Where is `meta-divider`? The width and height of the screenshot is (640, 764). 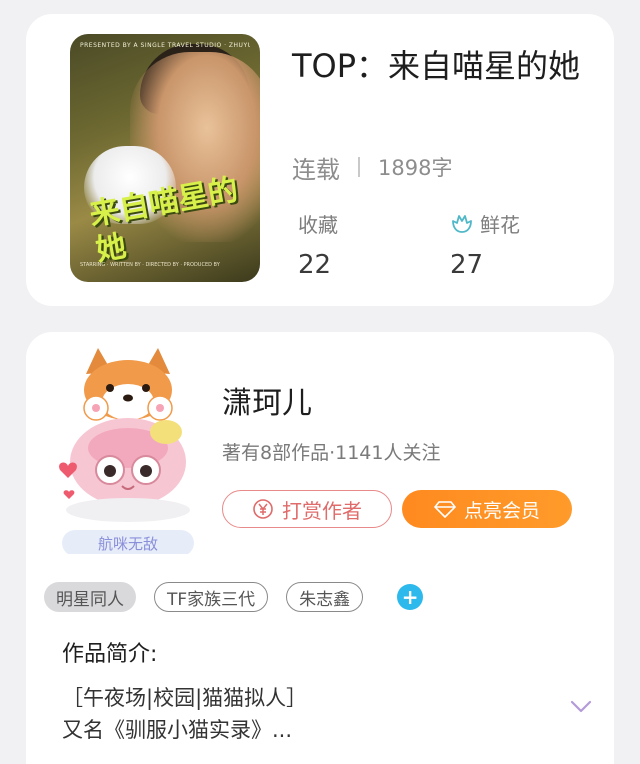
meta-divider is located at coordinates (359, 167).